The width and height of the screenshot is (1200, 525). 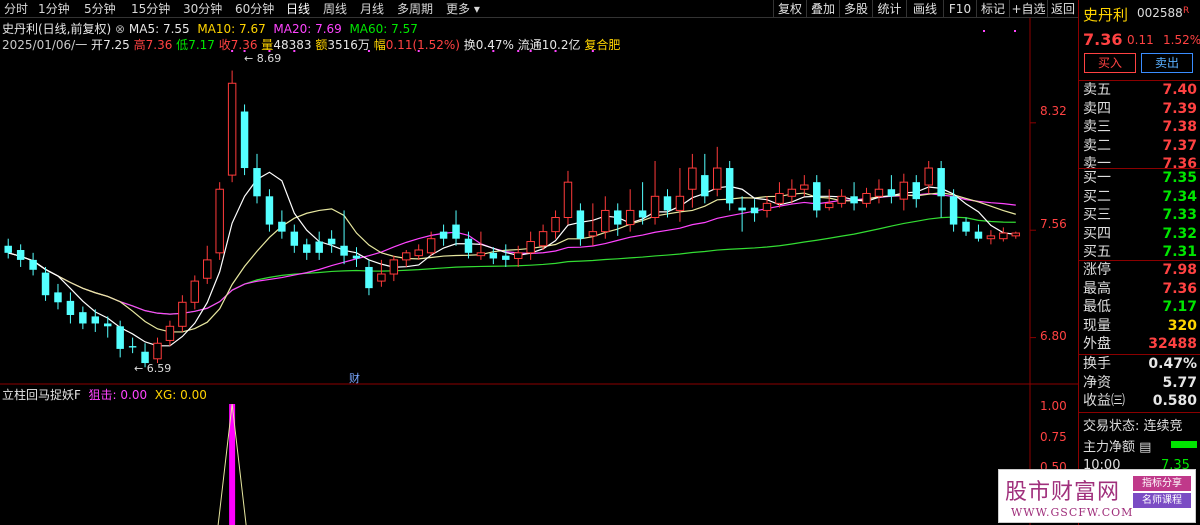 What do you see at coordinates (1140, 383) in the screenshot?
I see `fin-row: 净资 5.77` at bounding box center [1140, 383].